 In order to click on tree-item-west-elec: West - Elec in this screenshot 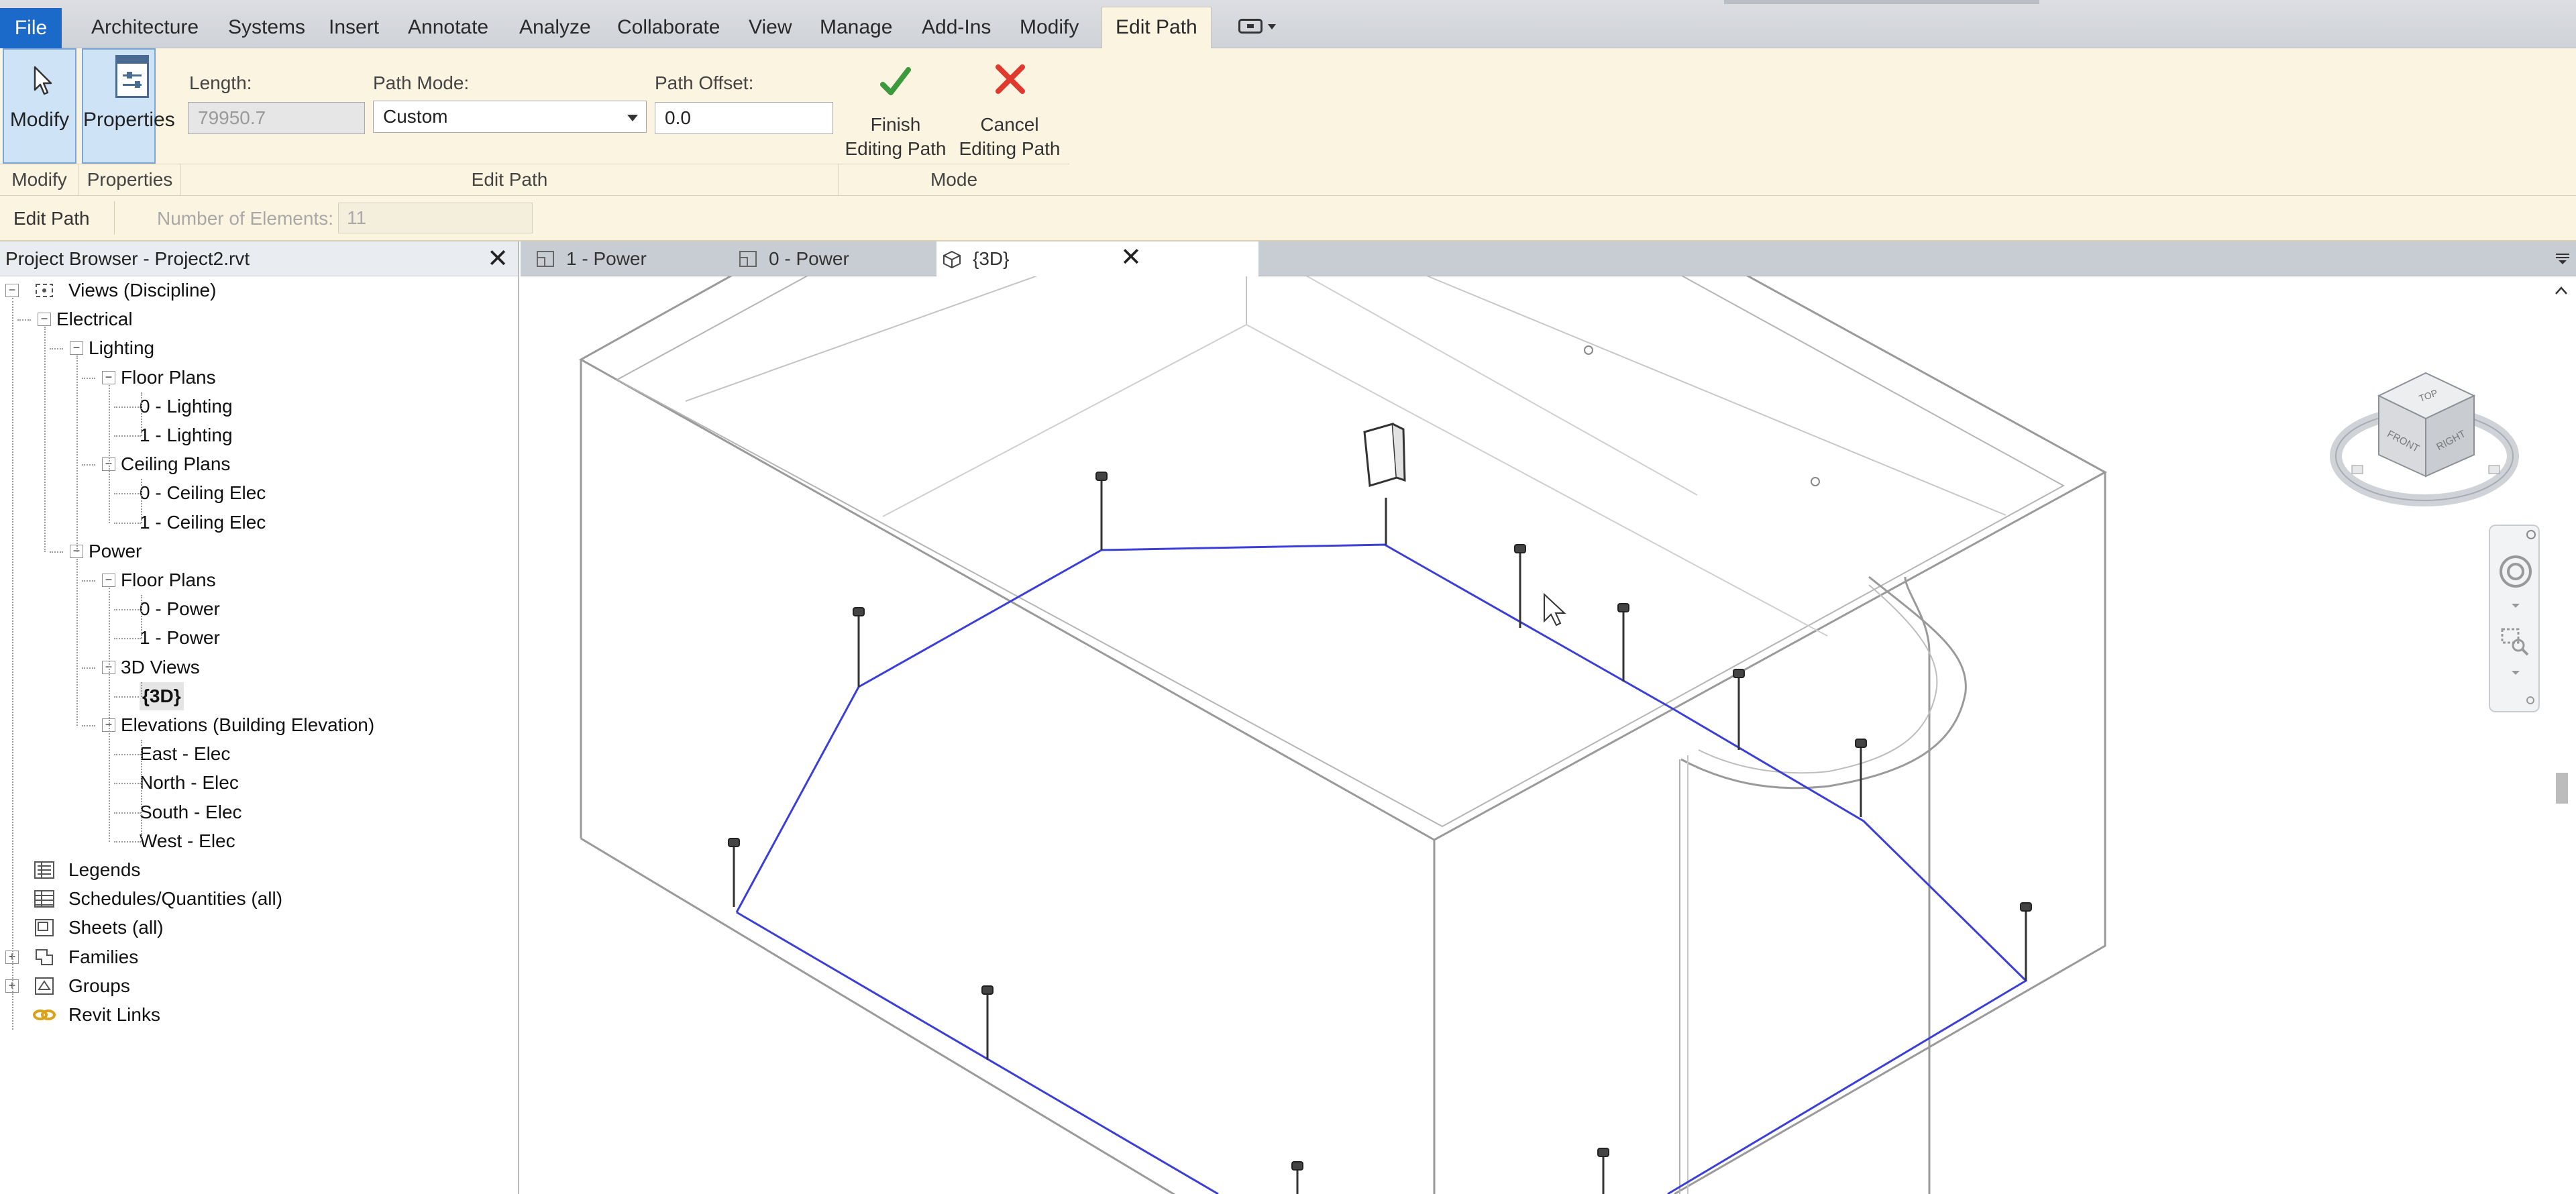, I will do `click(259, 841)`.